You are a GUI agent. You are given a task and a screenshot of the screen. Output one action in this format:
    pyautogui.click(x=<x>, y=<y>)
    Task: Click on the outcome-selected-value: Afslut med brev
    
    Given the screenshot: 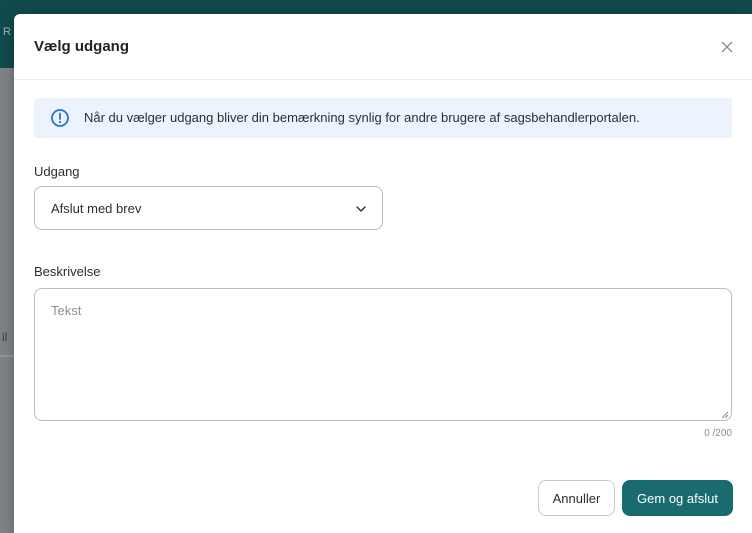 What is the action you would take?
    pyautogui.click(x=96, y=208)
    